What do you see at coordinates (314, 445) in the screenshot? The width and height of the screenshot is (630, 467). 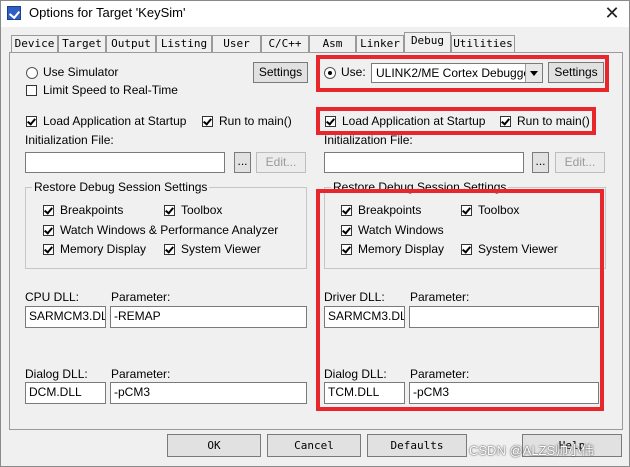 I see `cancel-button: Cancel` at bounding box center [314, 445].